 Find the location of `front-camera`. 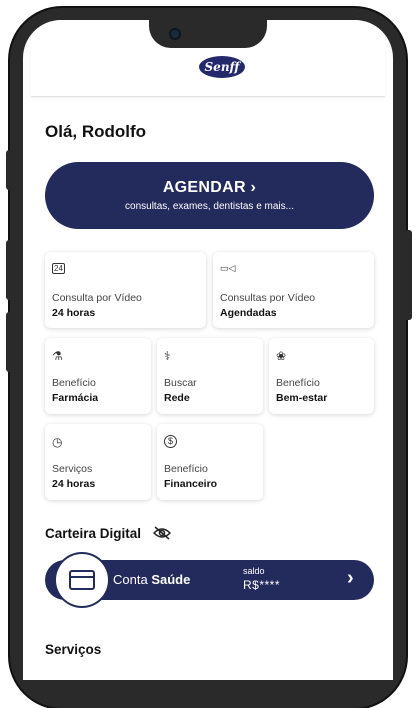

front-camera is located at coordinates (175, 34).